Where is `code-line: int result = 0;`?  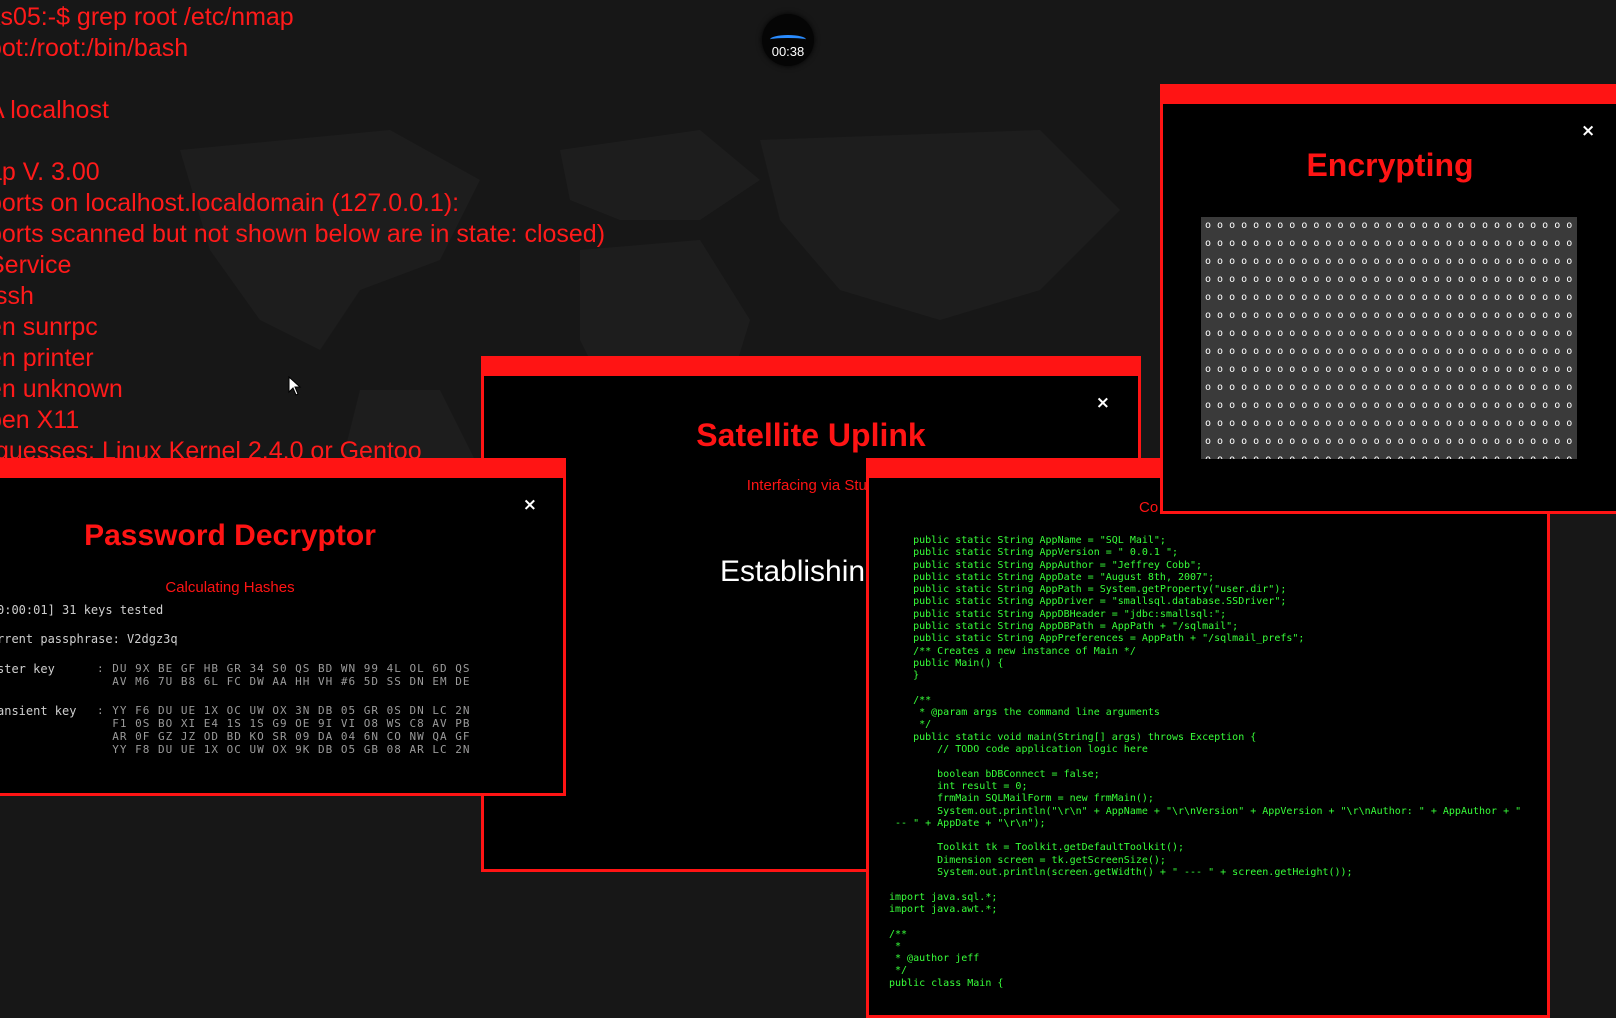
code-line: int result = 0; is located at coordinates (958, 786).